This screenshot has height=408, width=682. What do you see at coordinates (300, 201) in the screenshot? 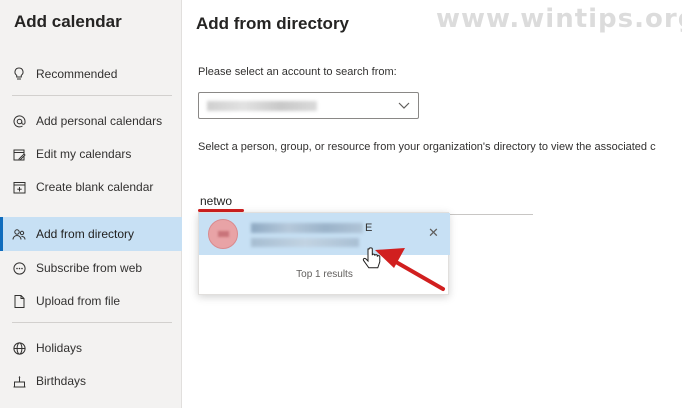
I see `search-input` at bounding box center [300, 201].